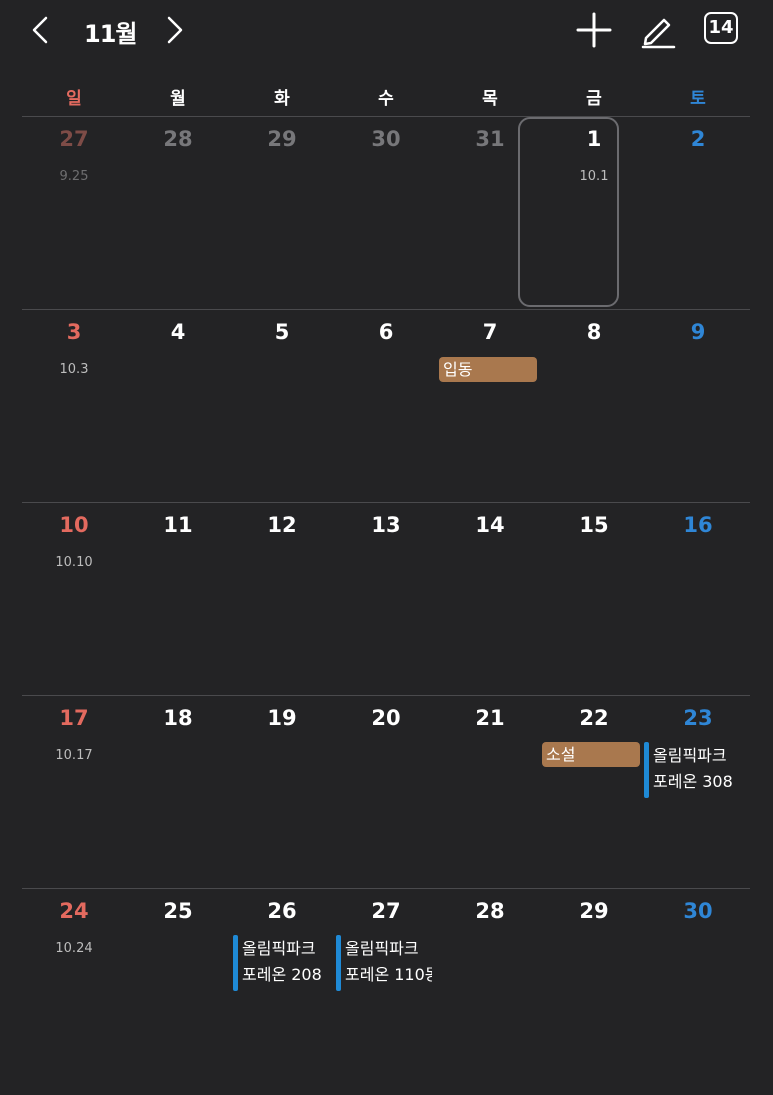  Describe the element at coordinates (698, 525) in the screenshot. I see `day-number: 16` at that location.